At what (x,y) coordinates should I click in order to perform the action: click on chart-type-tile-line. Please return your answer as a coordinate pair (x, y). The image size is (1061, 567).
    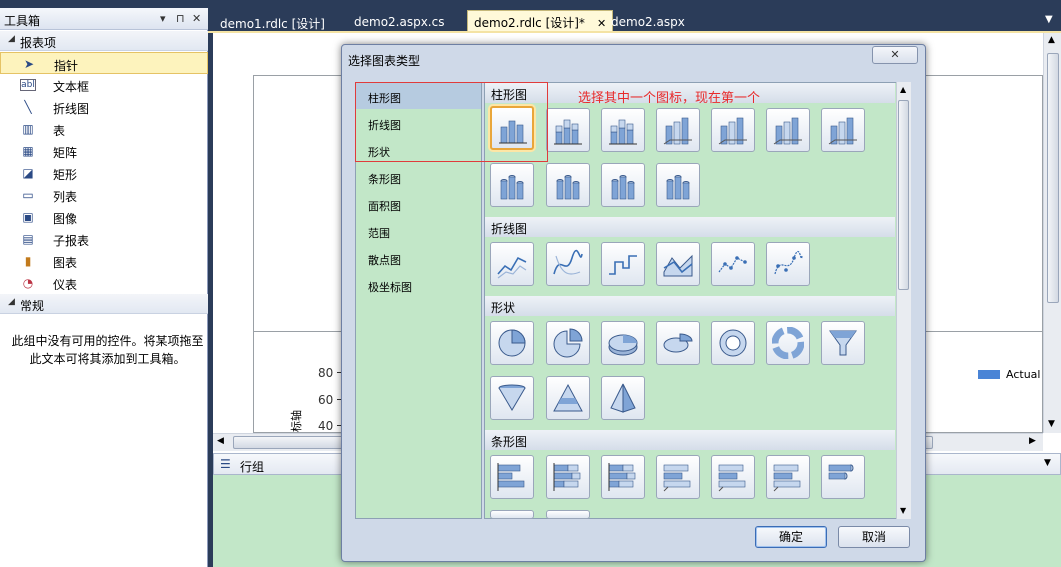
    Looking at the image, I should click on (512, 264).